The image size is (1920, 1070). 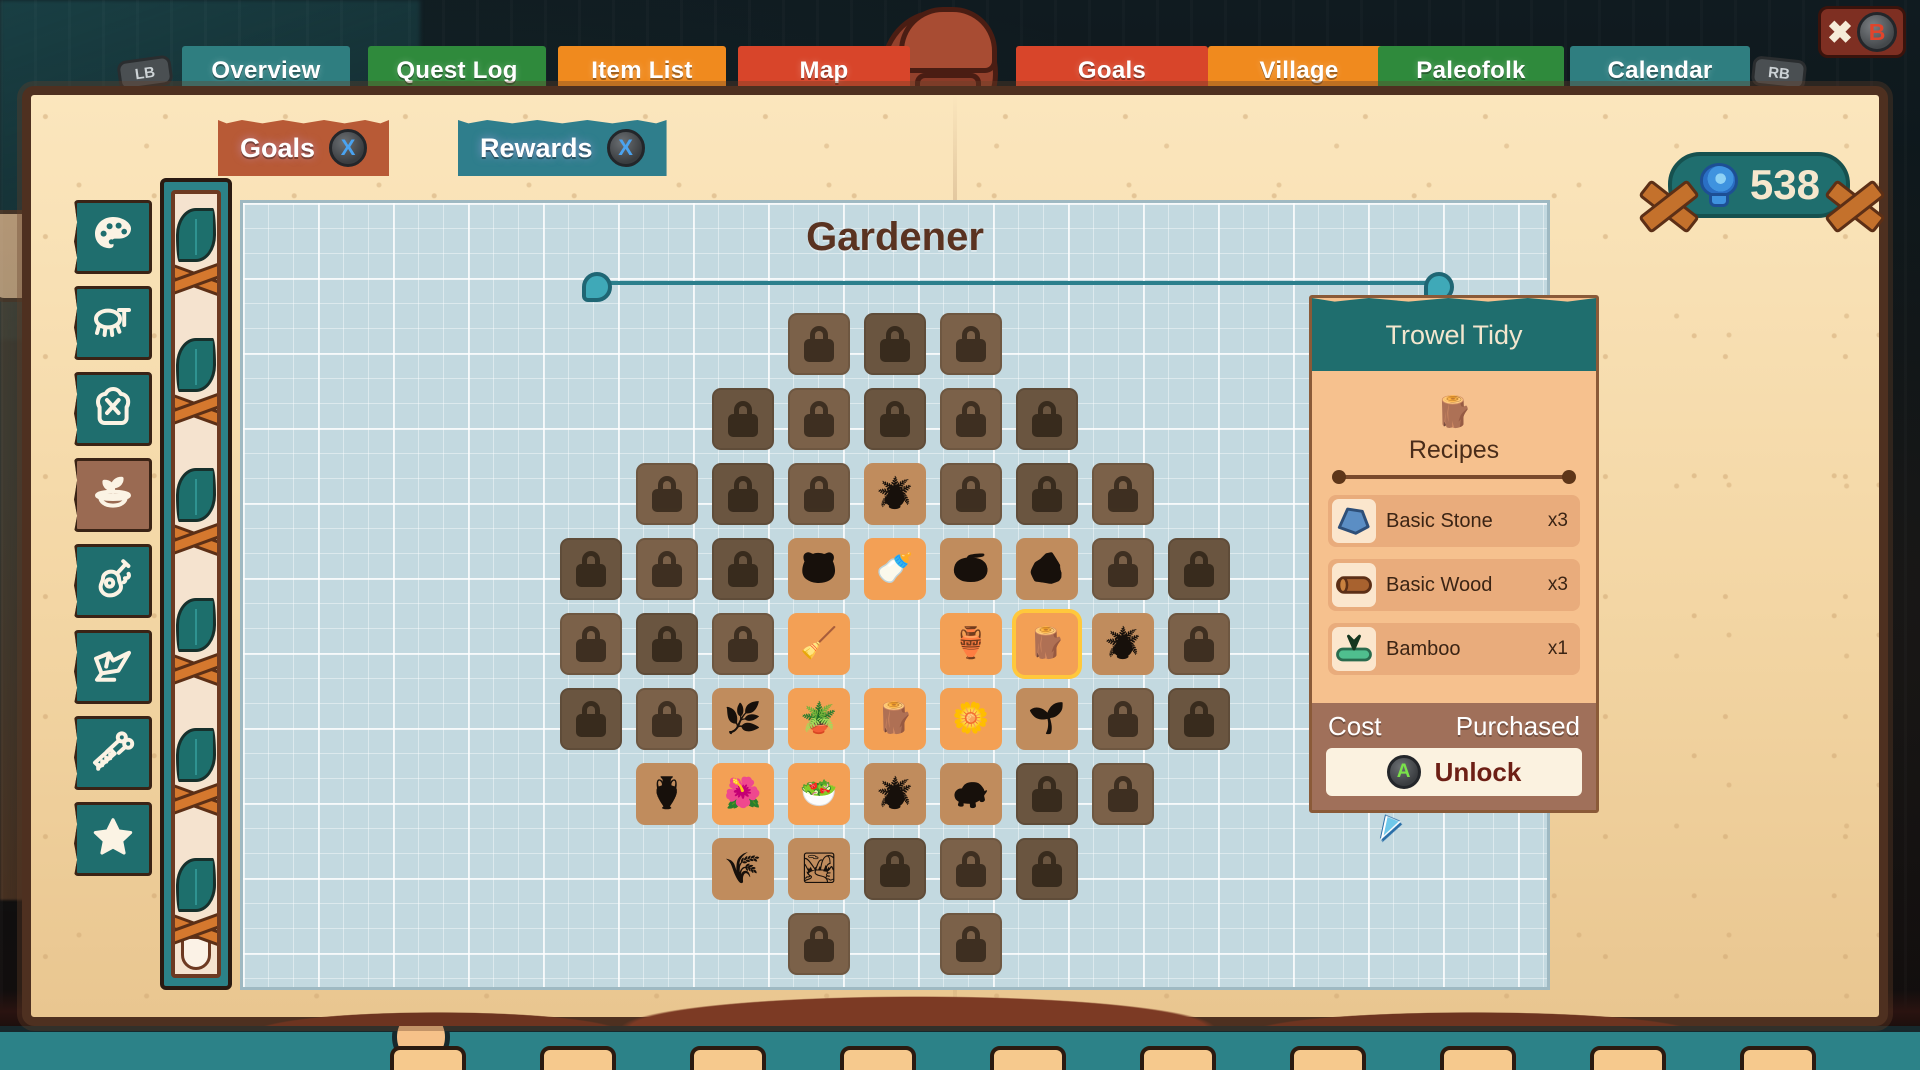 I want to click on bookmark-ribbon, so click(x=196, y=584).